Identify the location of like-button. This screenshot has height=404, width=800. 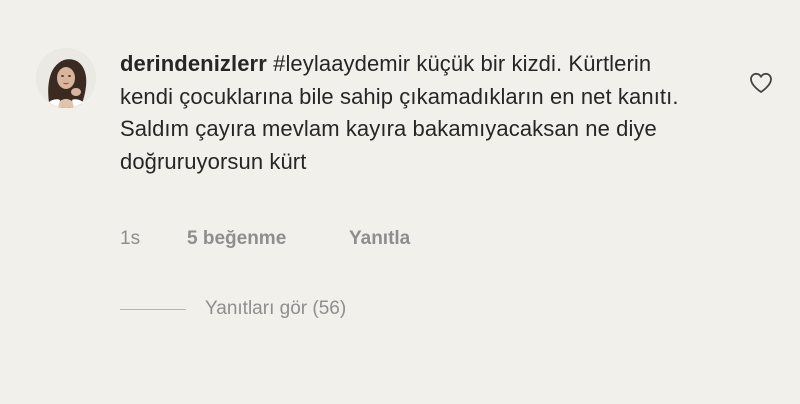
(761, 83).